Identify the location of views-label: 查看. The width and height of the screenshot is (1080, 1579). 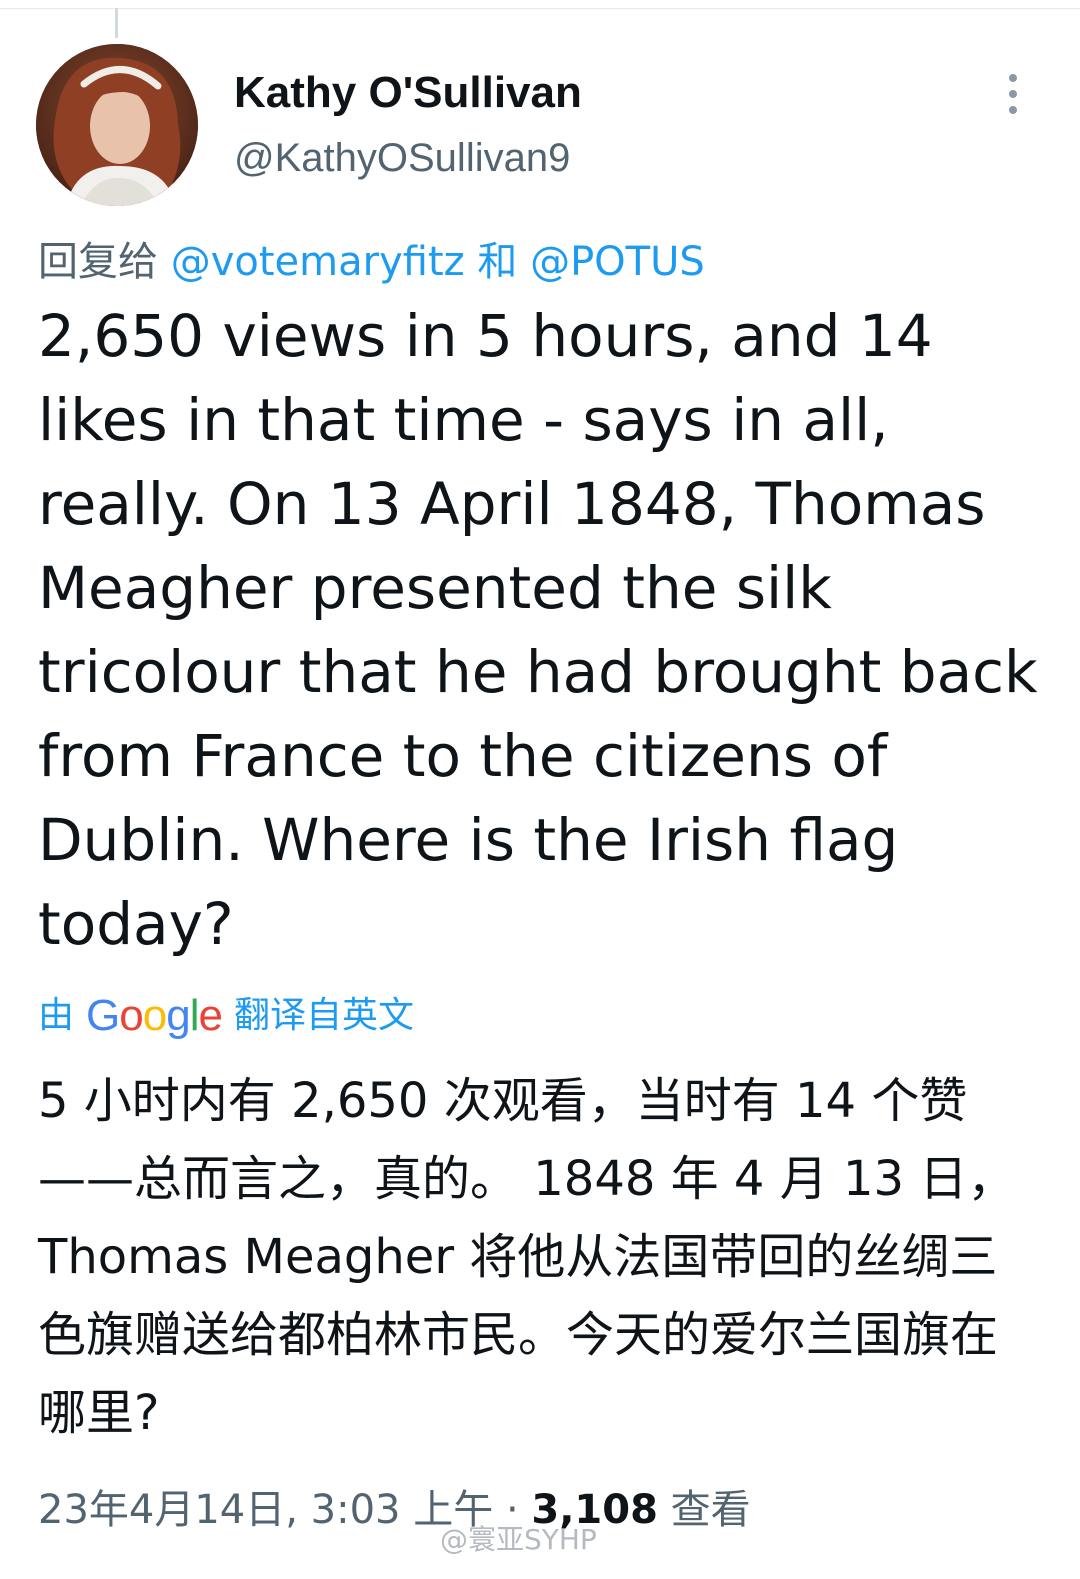
(710, 1510).